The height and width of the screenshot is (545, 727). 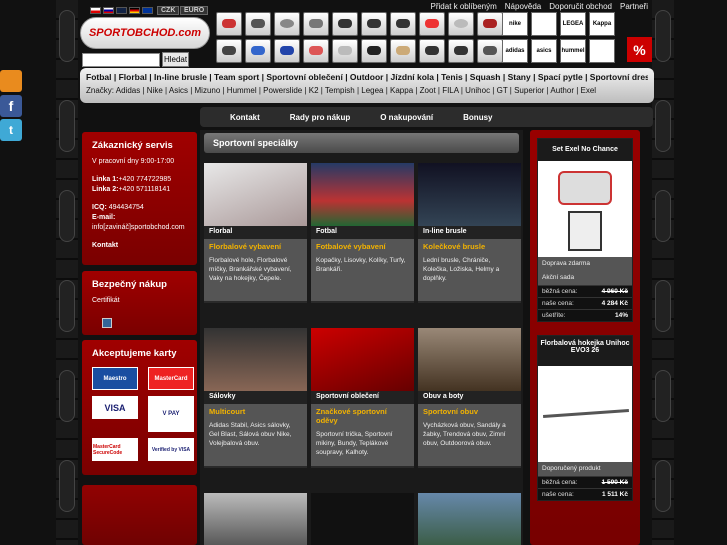 I want to click on tile-title: Fotbalové vybavení, so click(x=362, y=246).